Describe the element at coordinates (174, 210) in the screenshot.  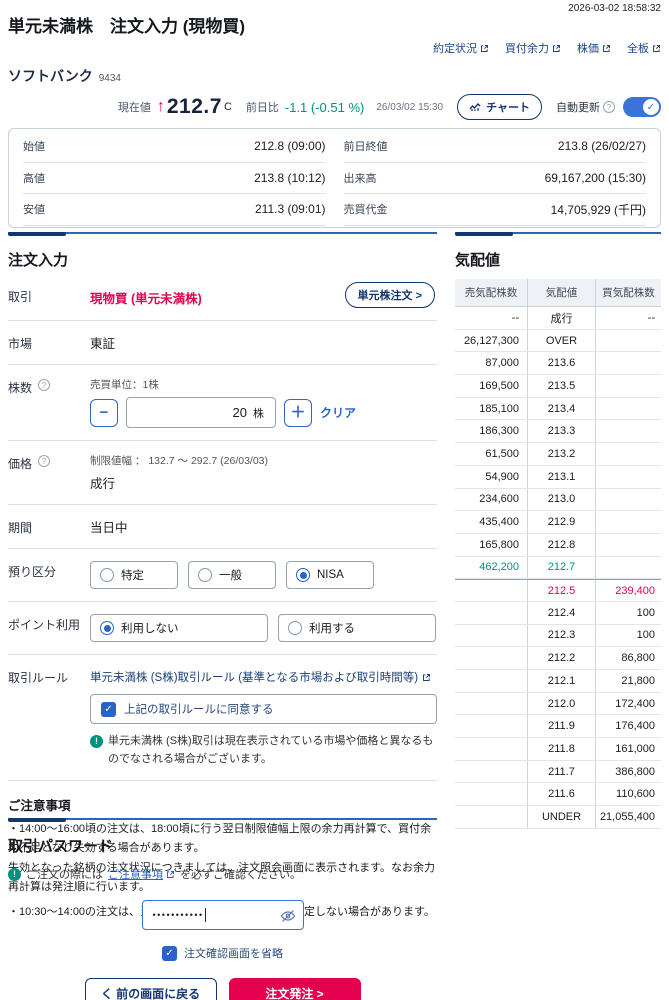
I see `summary-row: 安値 211.3 (09:01)` at that location.